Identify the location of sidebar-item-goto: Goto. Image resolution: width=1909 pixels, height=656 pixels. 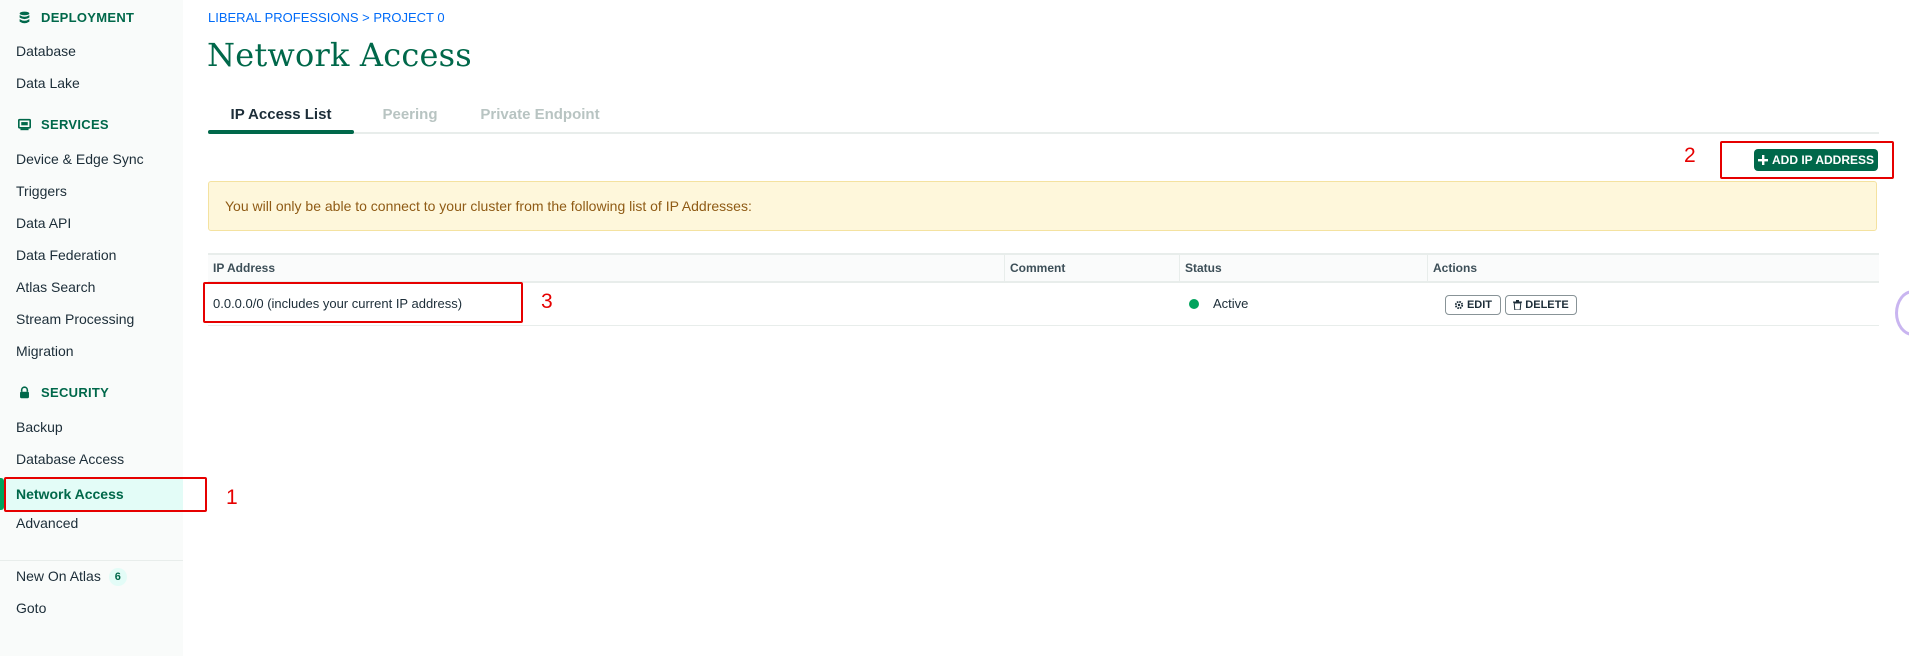
(31, 608).